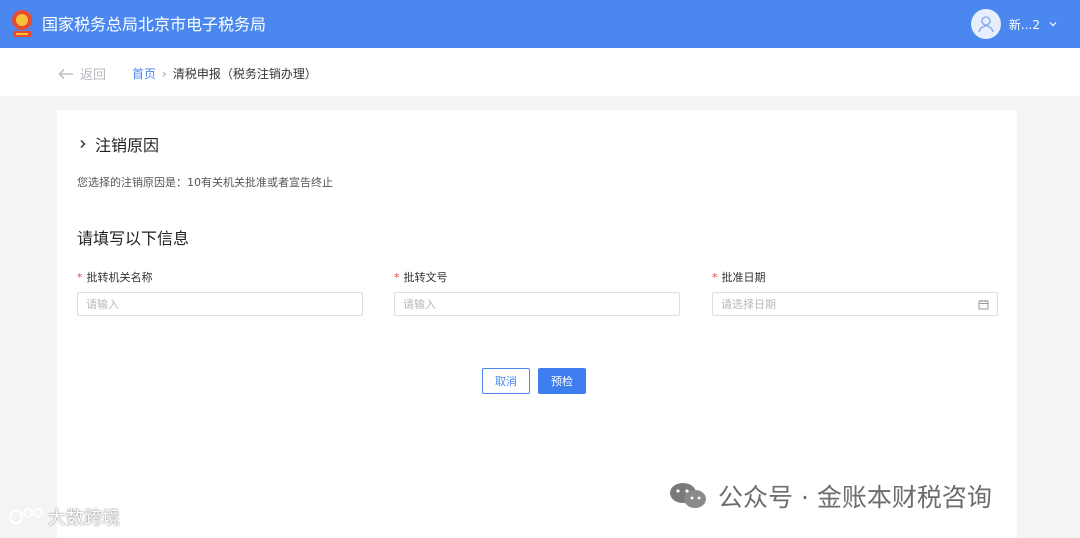 Image resolution: width=1080 pixels, height=538 pixels. What do you see at coordinates (540, 72) in the screenshot?
I see `navigation-bar: 返回 首页 › 清税申报（税务注销办理）` at bounding box center [540, 72].